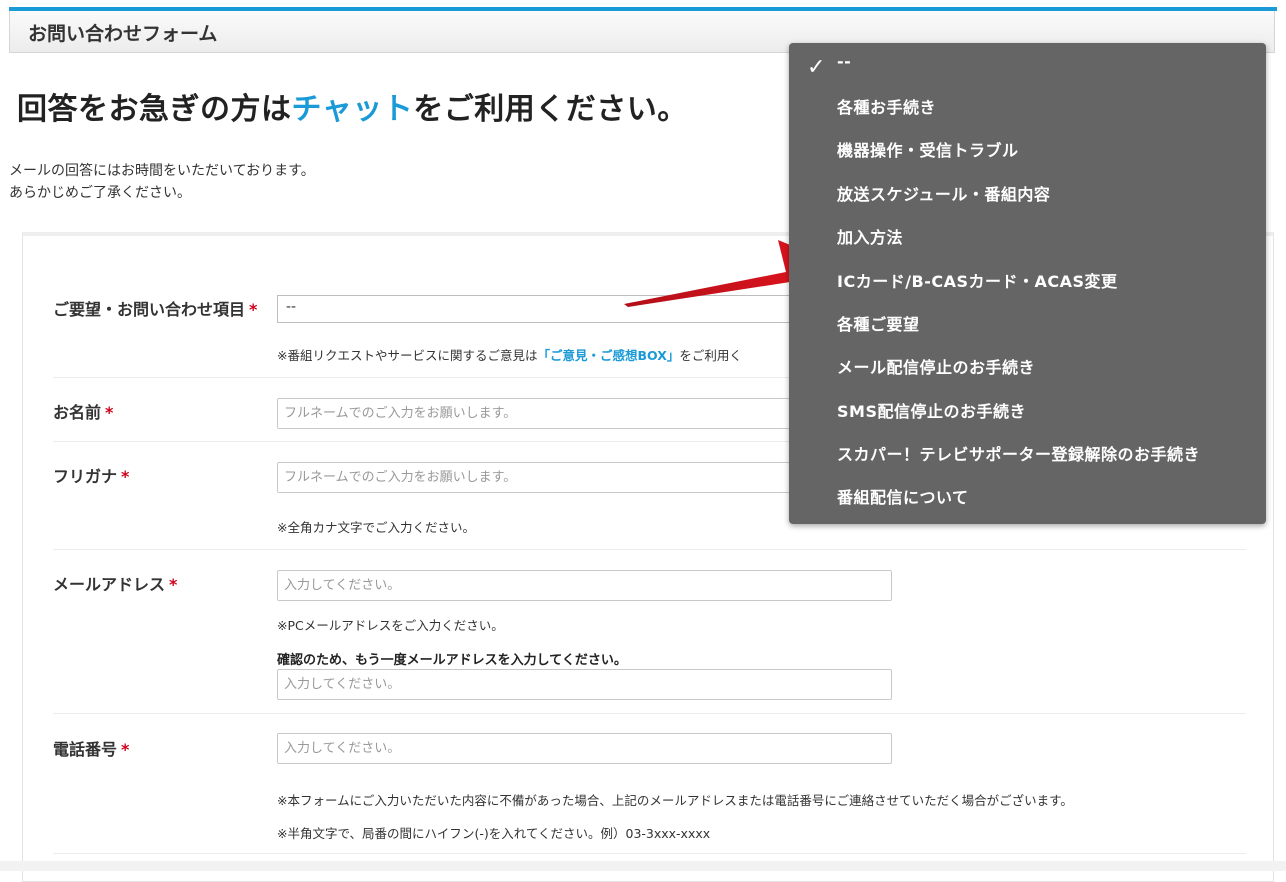 Image resolution: width=1286 pixels, height=882 pixels. I want to click on dropdown-option: 機器操作・受信トラブル, so click(928, 149).